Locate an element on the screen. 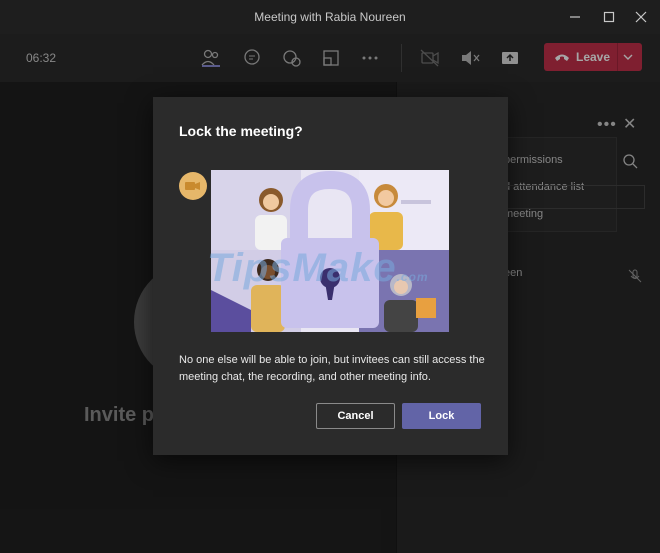 This screenshot has height=553, width=660. dialog-title: Lock the meeting? is located at coordinates (241, 131).